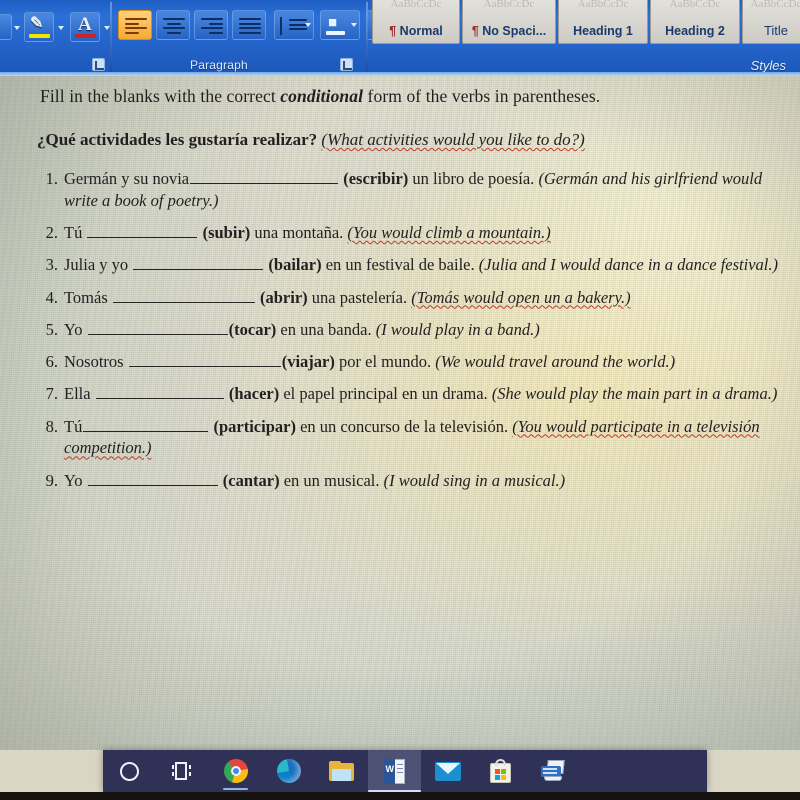 This screenshot has height=800, width=800. I want to click on windows-taskbar: W, so click(405, 771).